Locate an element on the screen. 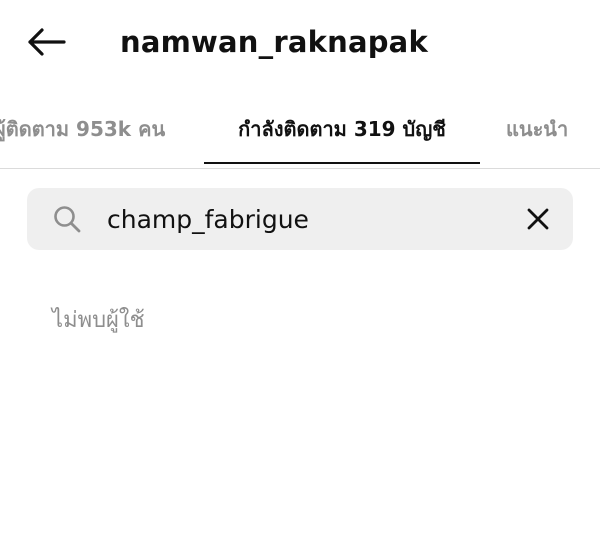  tab-followers: ผู้ติดตาม 953k คน is located at coordinates (82, 131).